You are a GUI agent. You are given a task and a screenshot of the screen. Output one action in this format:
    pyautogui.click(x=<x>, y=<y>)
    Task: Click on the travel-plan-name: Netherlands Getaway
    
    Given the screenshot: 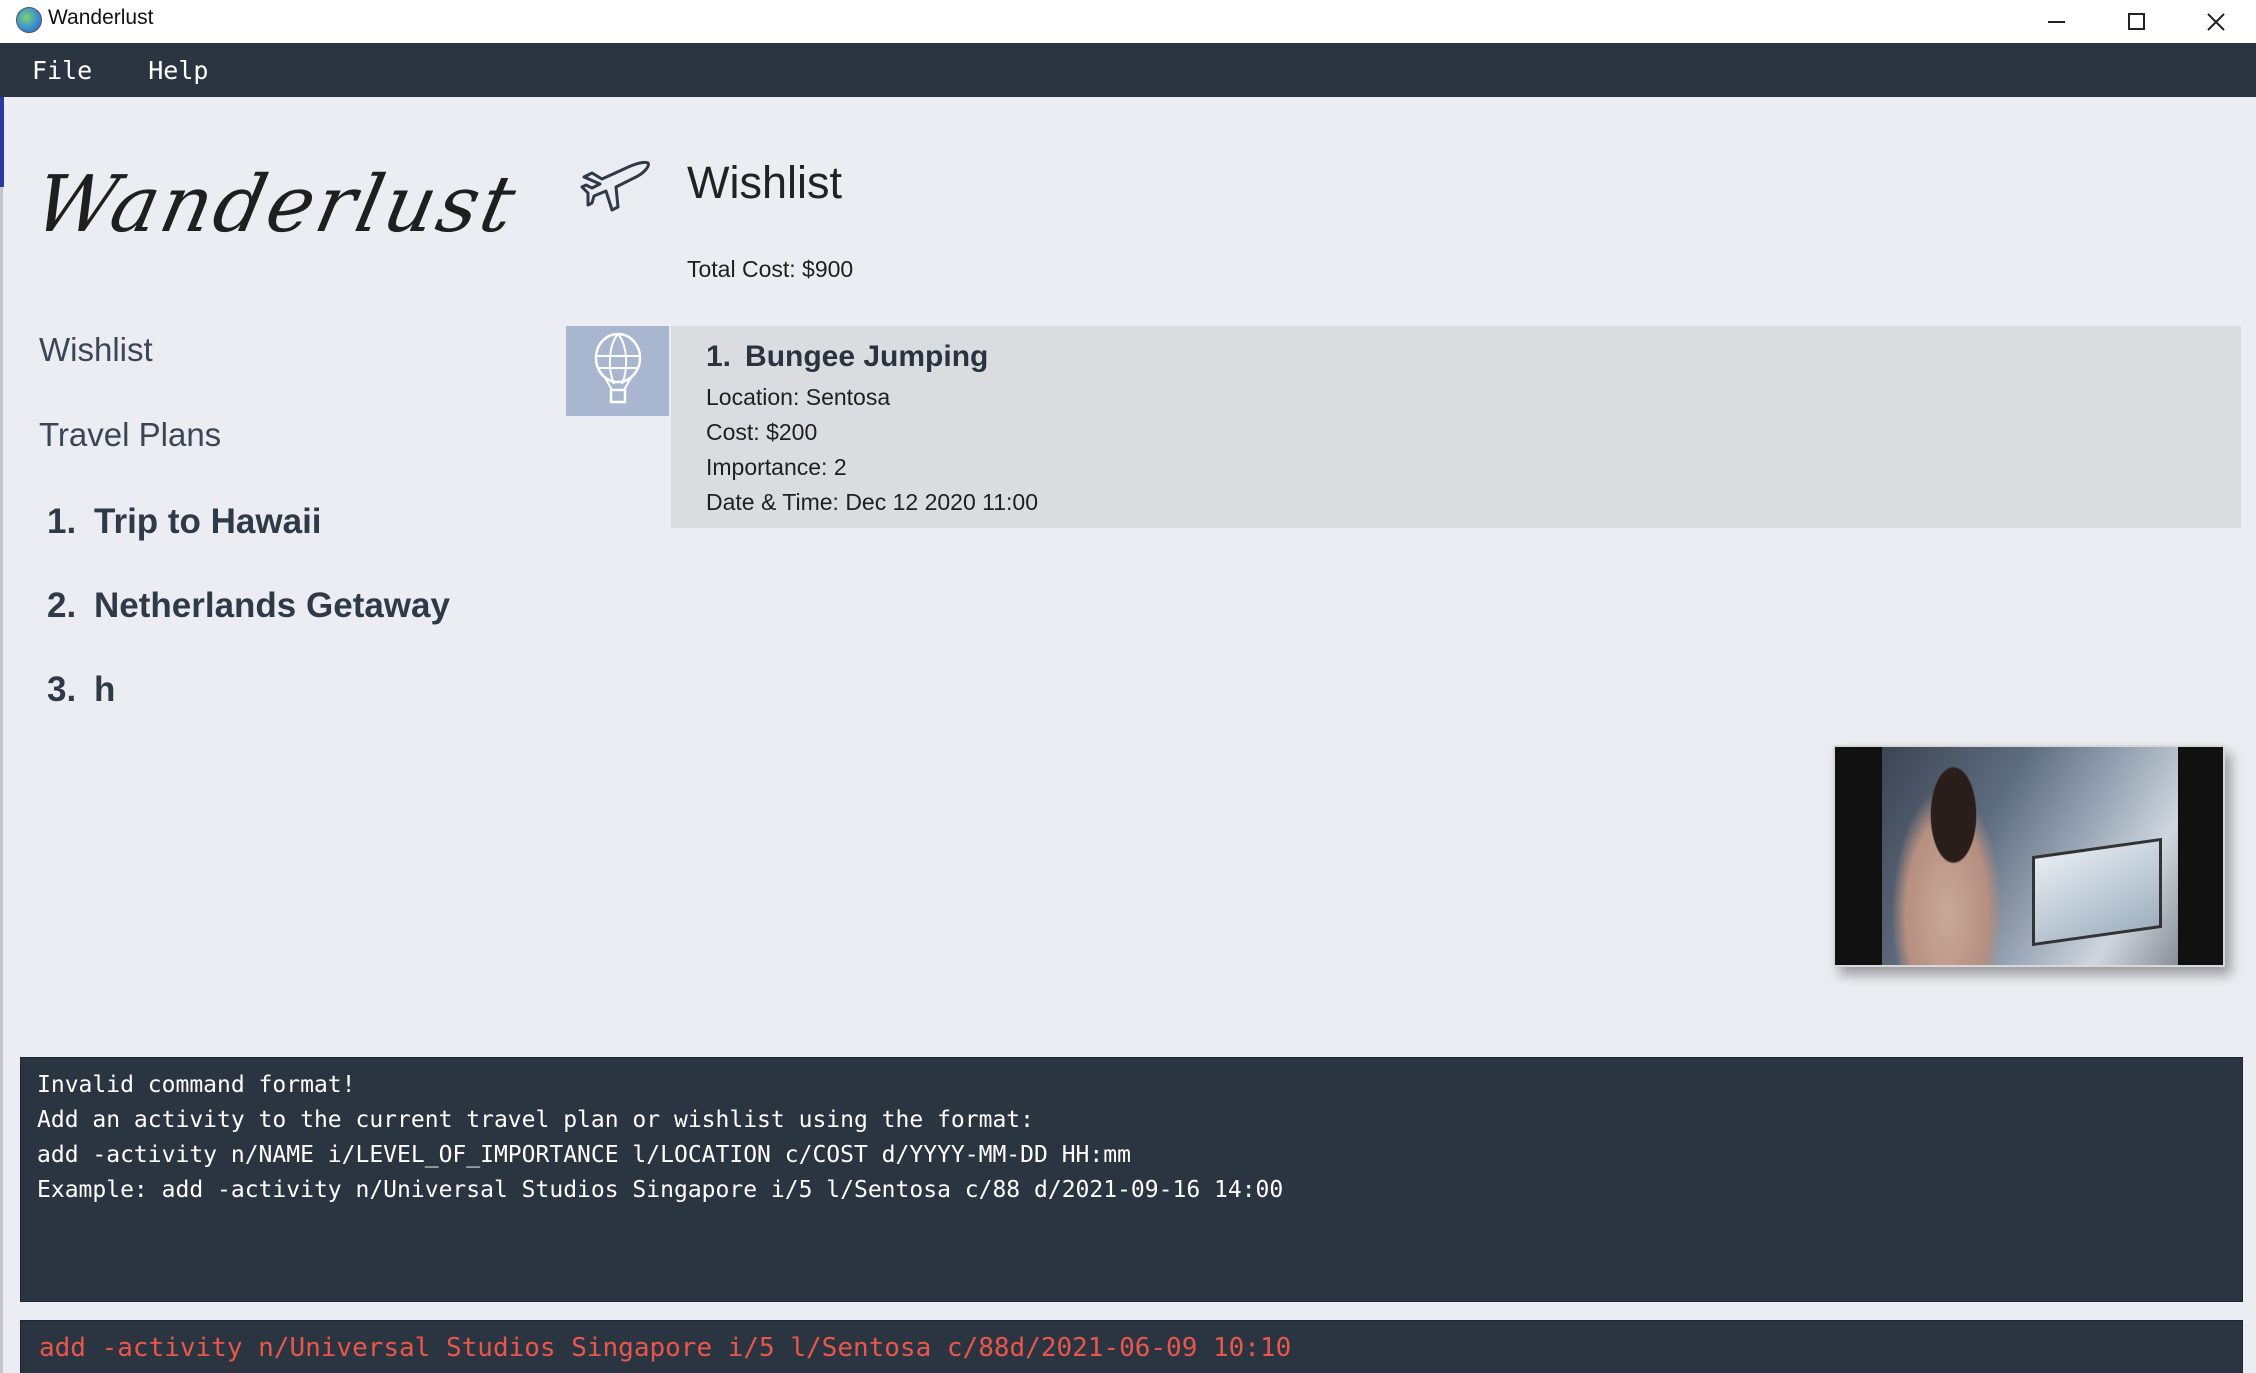 What is the action you would take?
    pyautogui.click(x=272, y=605)
    